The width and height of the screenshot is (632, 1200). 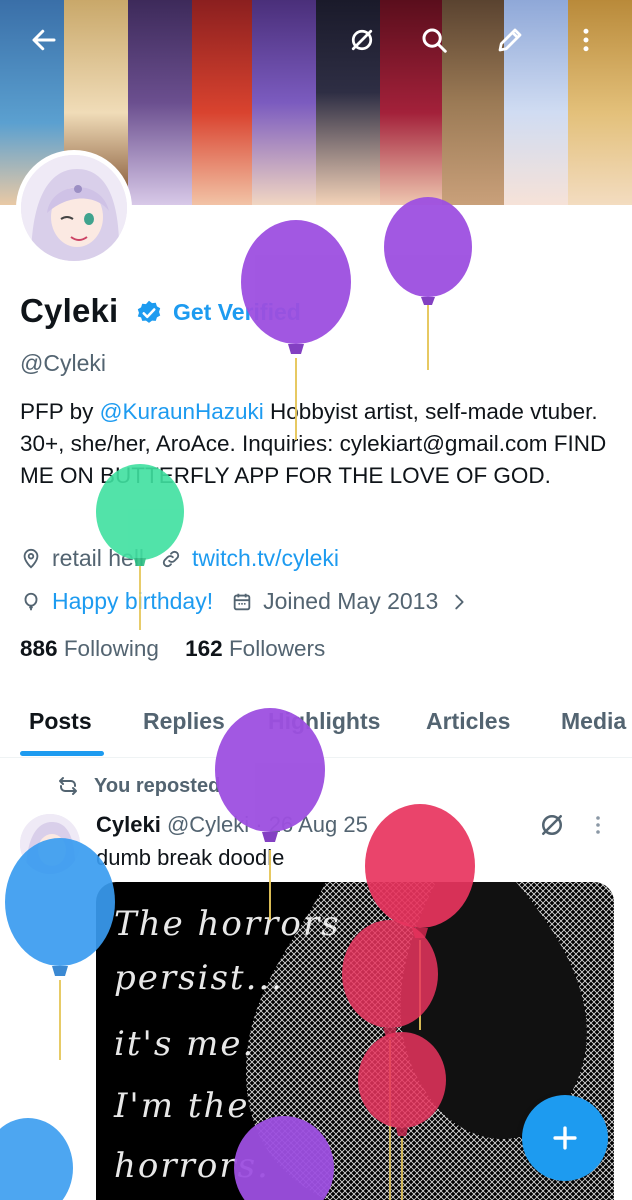 I want to click on arrow-left-icon, so click(x=44, y=40).